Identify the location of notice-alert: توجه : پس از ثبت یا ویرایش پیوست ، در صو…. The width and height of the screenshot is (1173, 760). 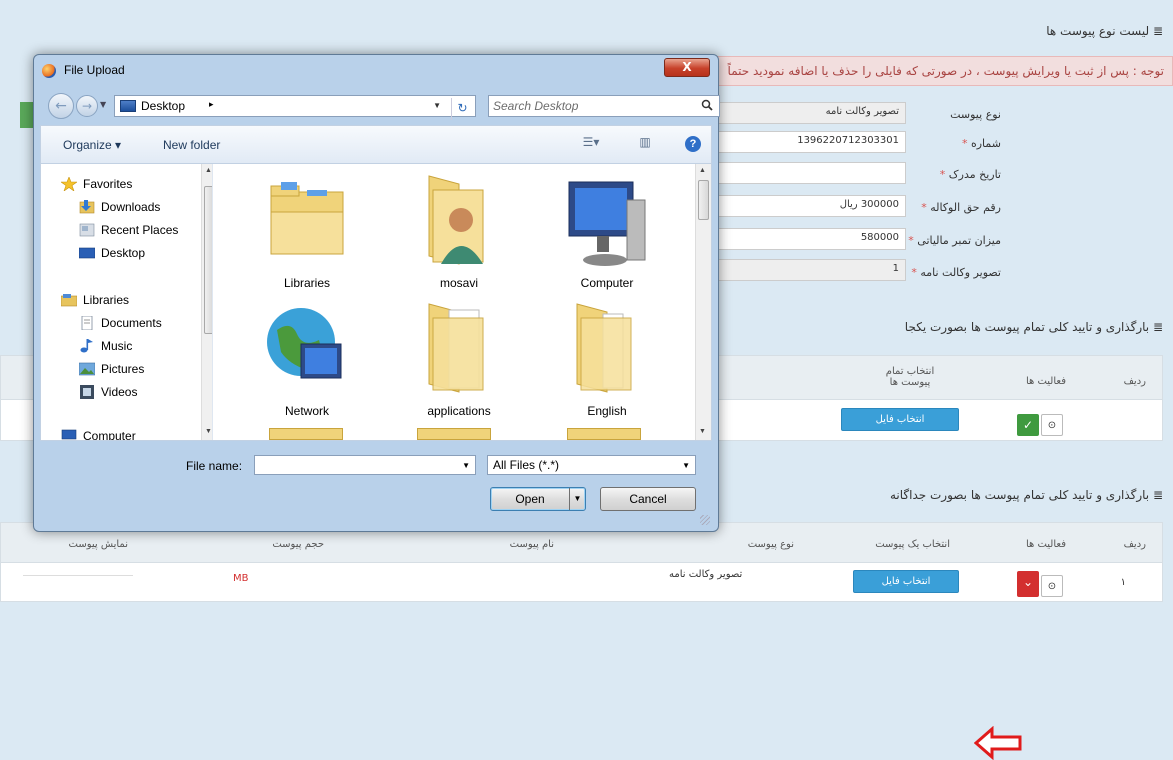
(936, 71).